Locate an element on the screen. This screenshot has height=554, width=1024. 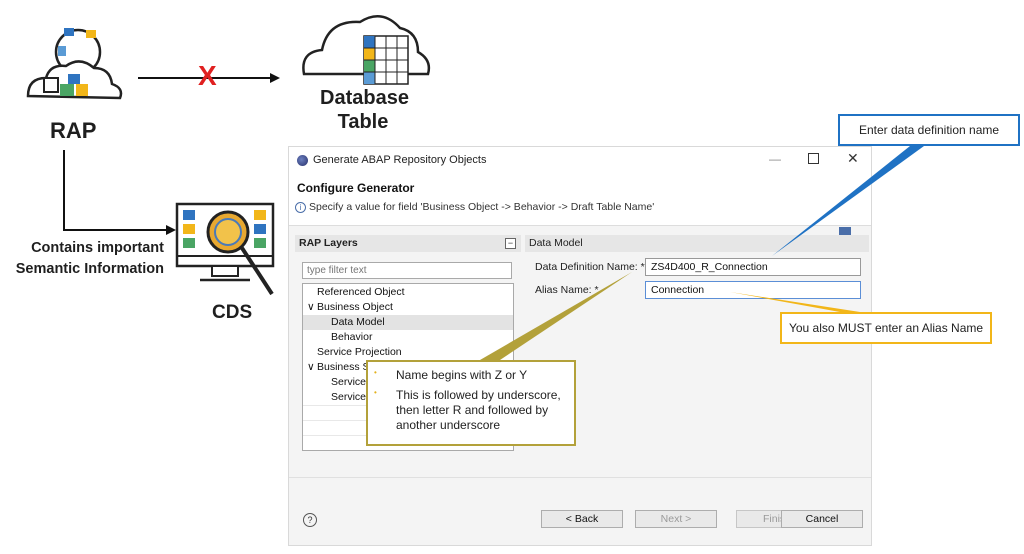
database-label-line2: Table is located at coordinates (363, 122).